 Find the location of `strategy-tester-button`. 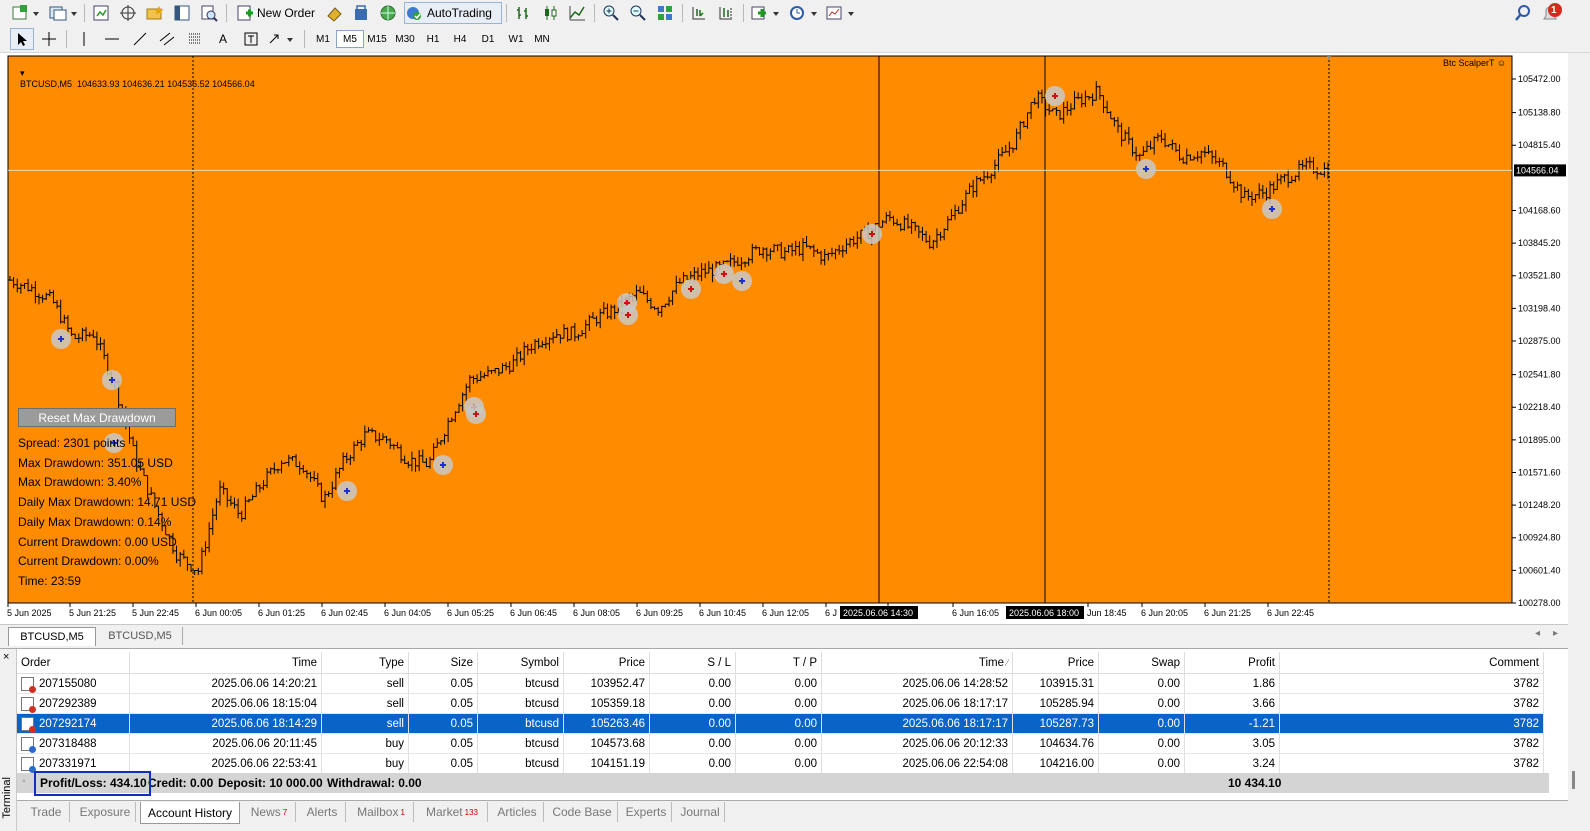

strategy-tester-button is located at coordinates (209, 13).